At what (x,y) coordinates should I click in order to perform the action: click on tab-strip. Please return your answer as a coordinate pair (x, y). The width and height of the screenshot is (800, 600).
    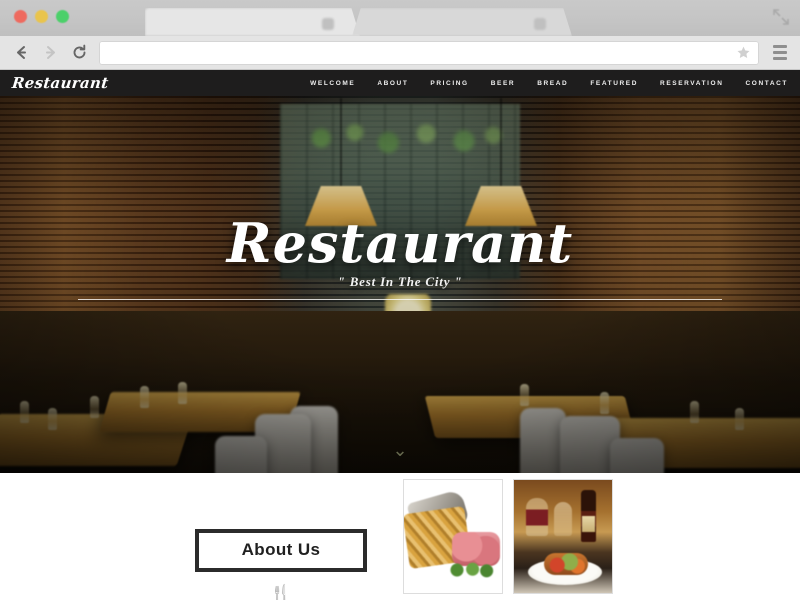
    Looking at the image, I should click on (358, 22).